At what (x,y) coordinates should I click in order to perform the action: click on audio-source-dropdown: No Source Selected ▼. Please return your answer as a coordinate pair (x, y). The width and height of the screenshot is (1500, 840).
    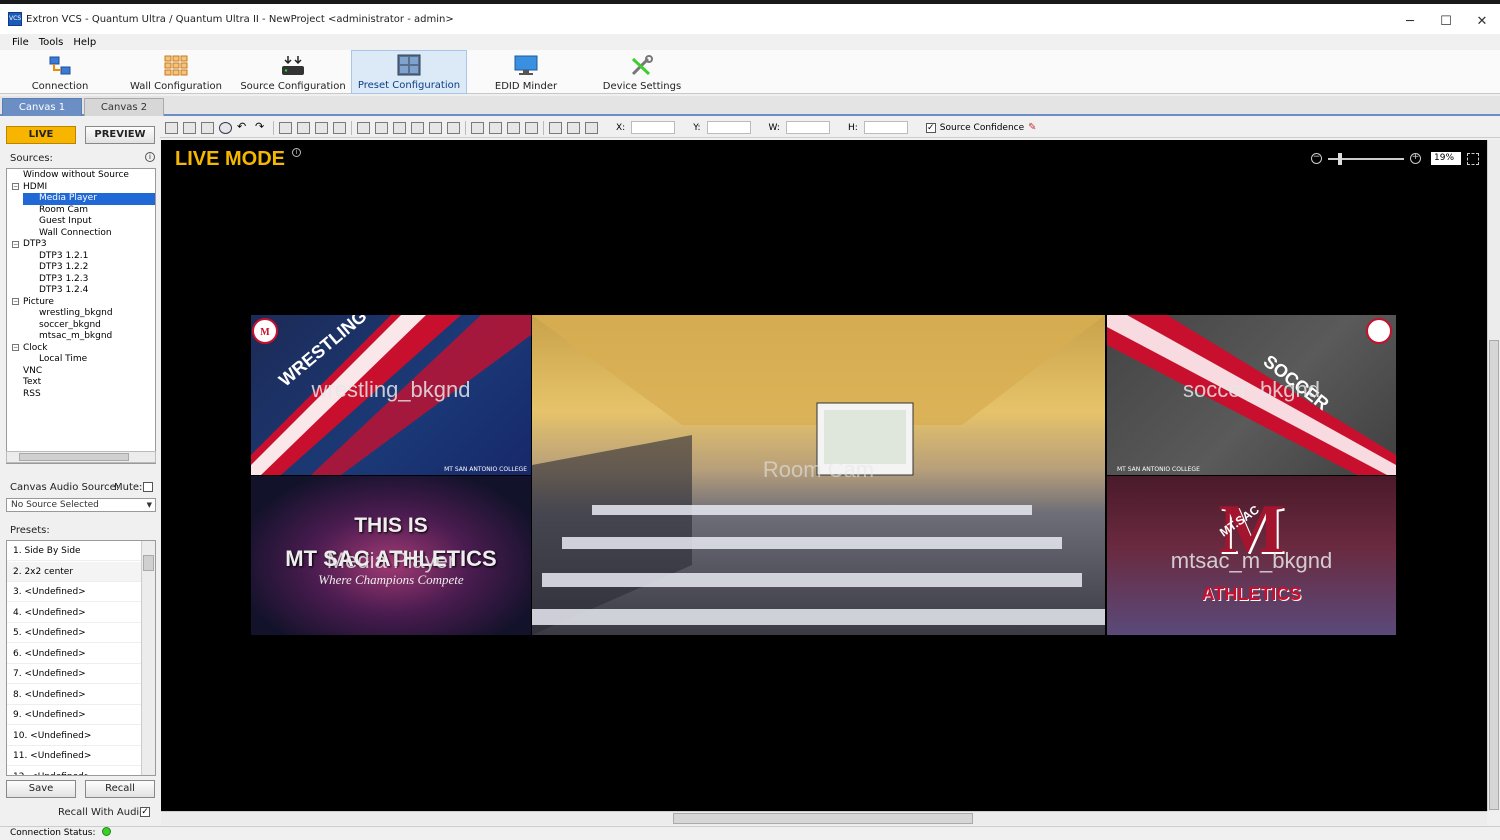
    Looking at the image, I should click on (81, 505).